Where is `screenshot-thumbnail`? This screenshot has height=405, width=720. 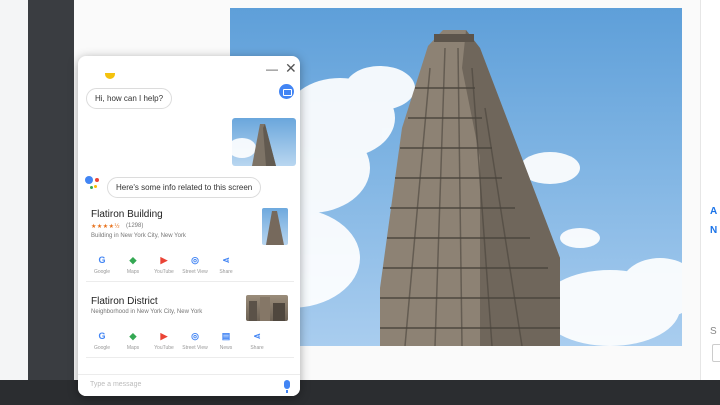 screenshot-thumbnail is located at coordinates (264, 142).